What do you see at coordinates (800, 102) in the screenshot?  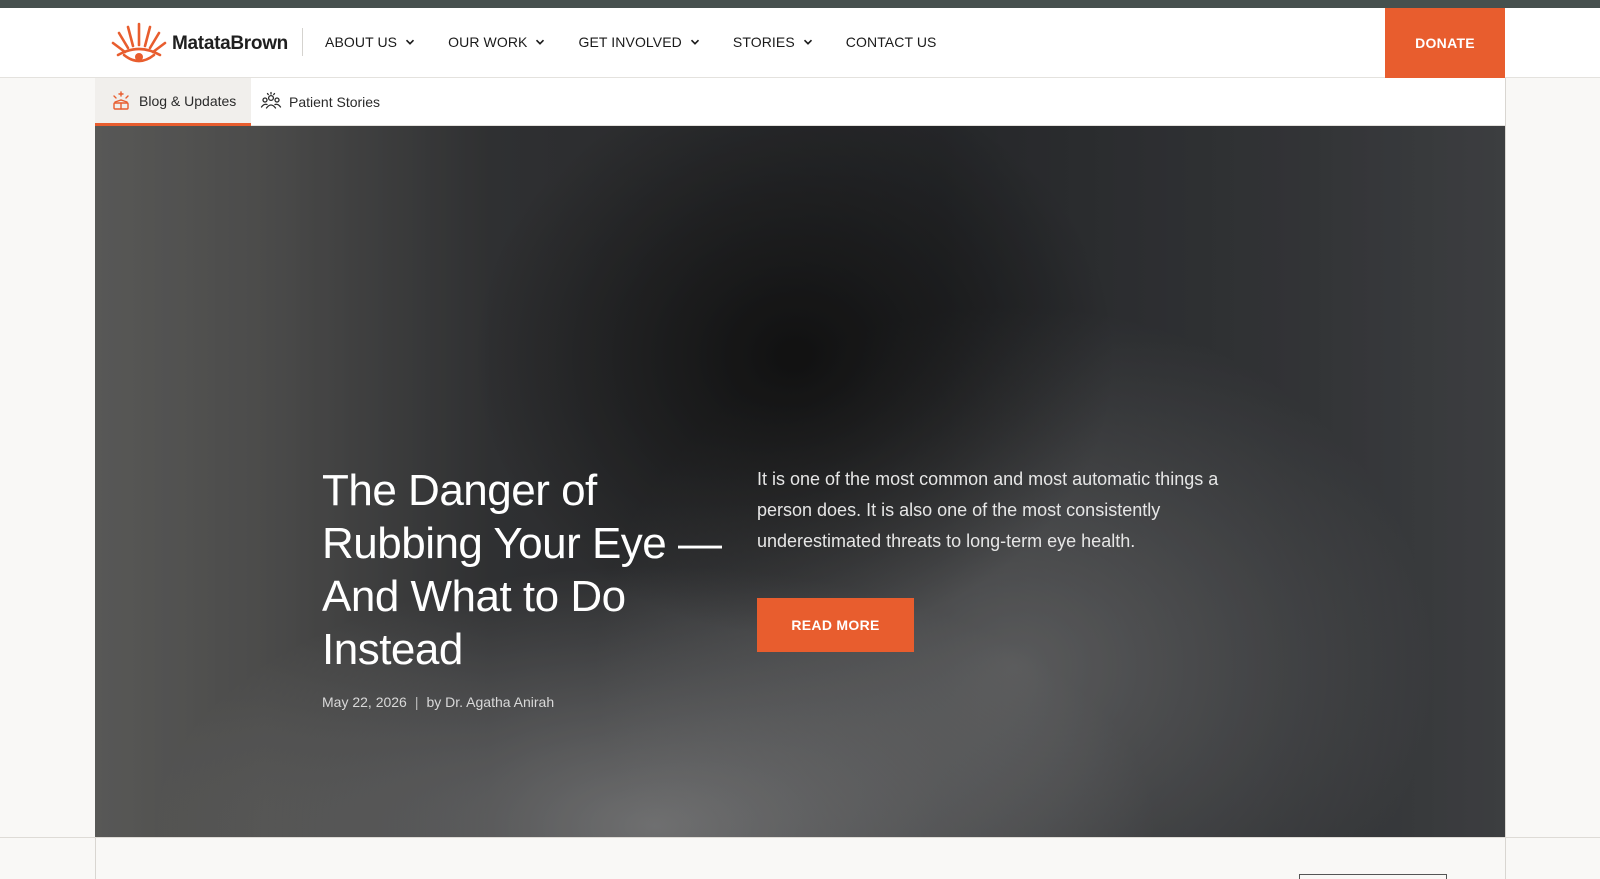 I see `blog-subnav: Blog & Updates Patient Stories` at bounding box center [800, 102].